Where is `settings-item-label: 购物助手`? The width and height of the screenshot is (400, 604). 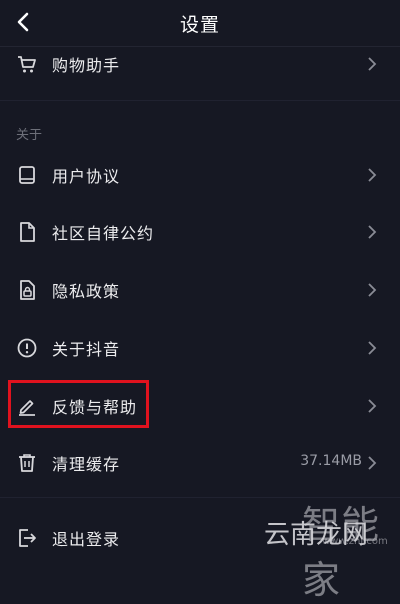
settings-item-label: 购物助手 is located at coordinates (86, 65).